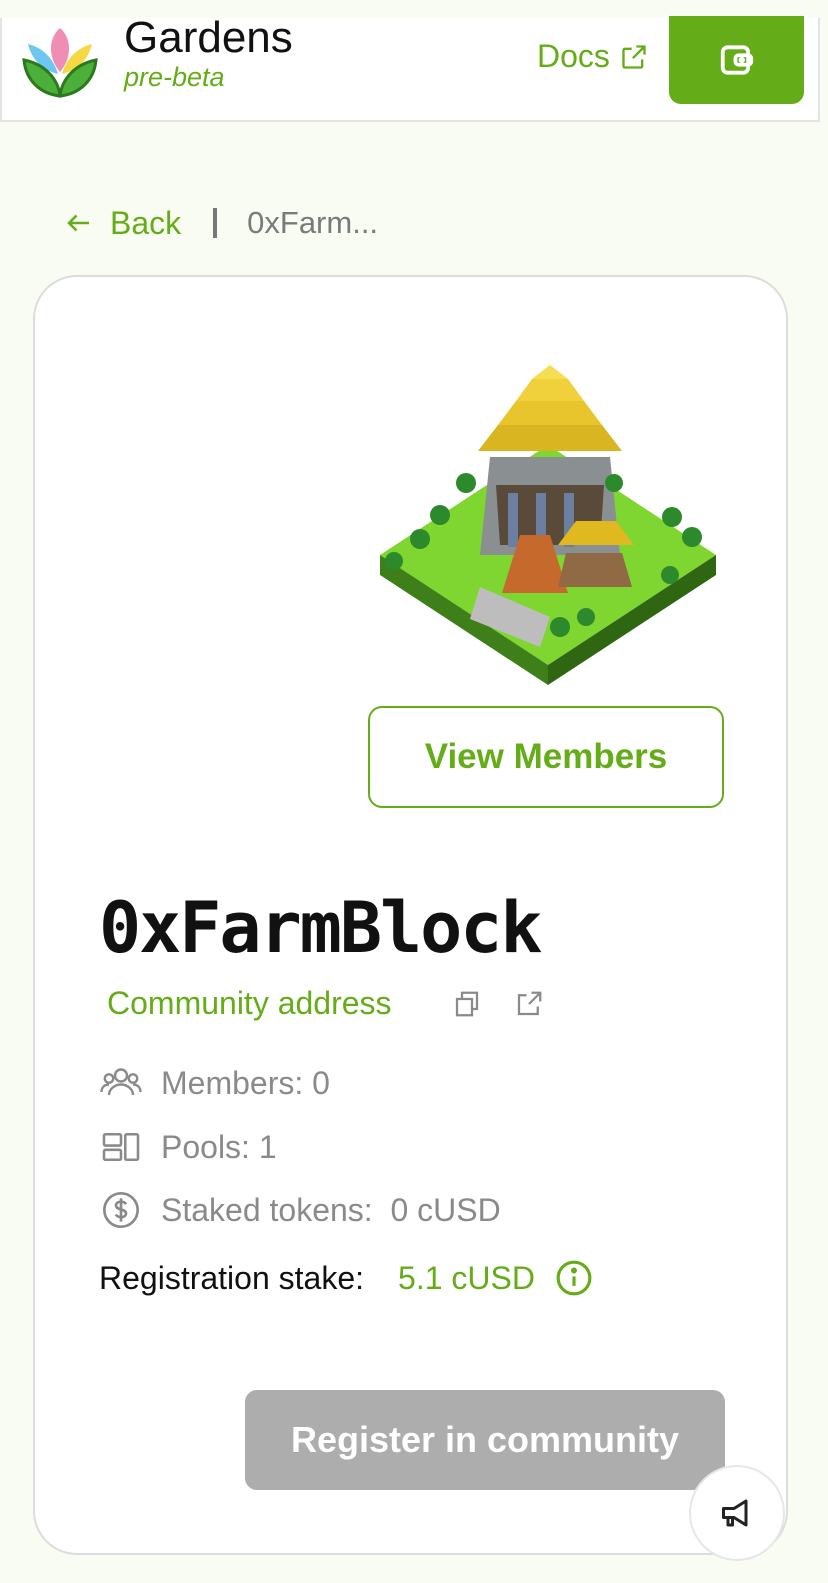 The image size is (828, 1583). Describe the element at coordinates (208, 37) in the screenshot. I see `brand-title: Gardens` at that location.